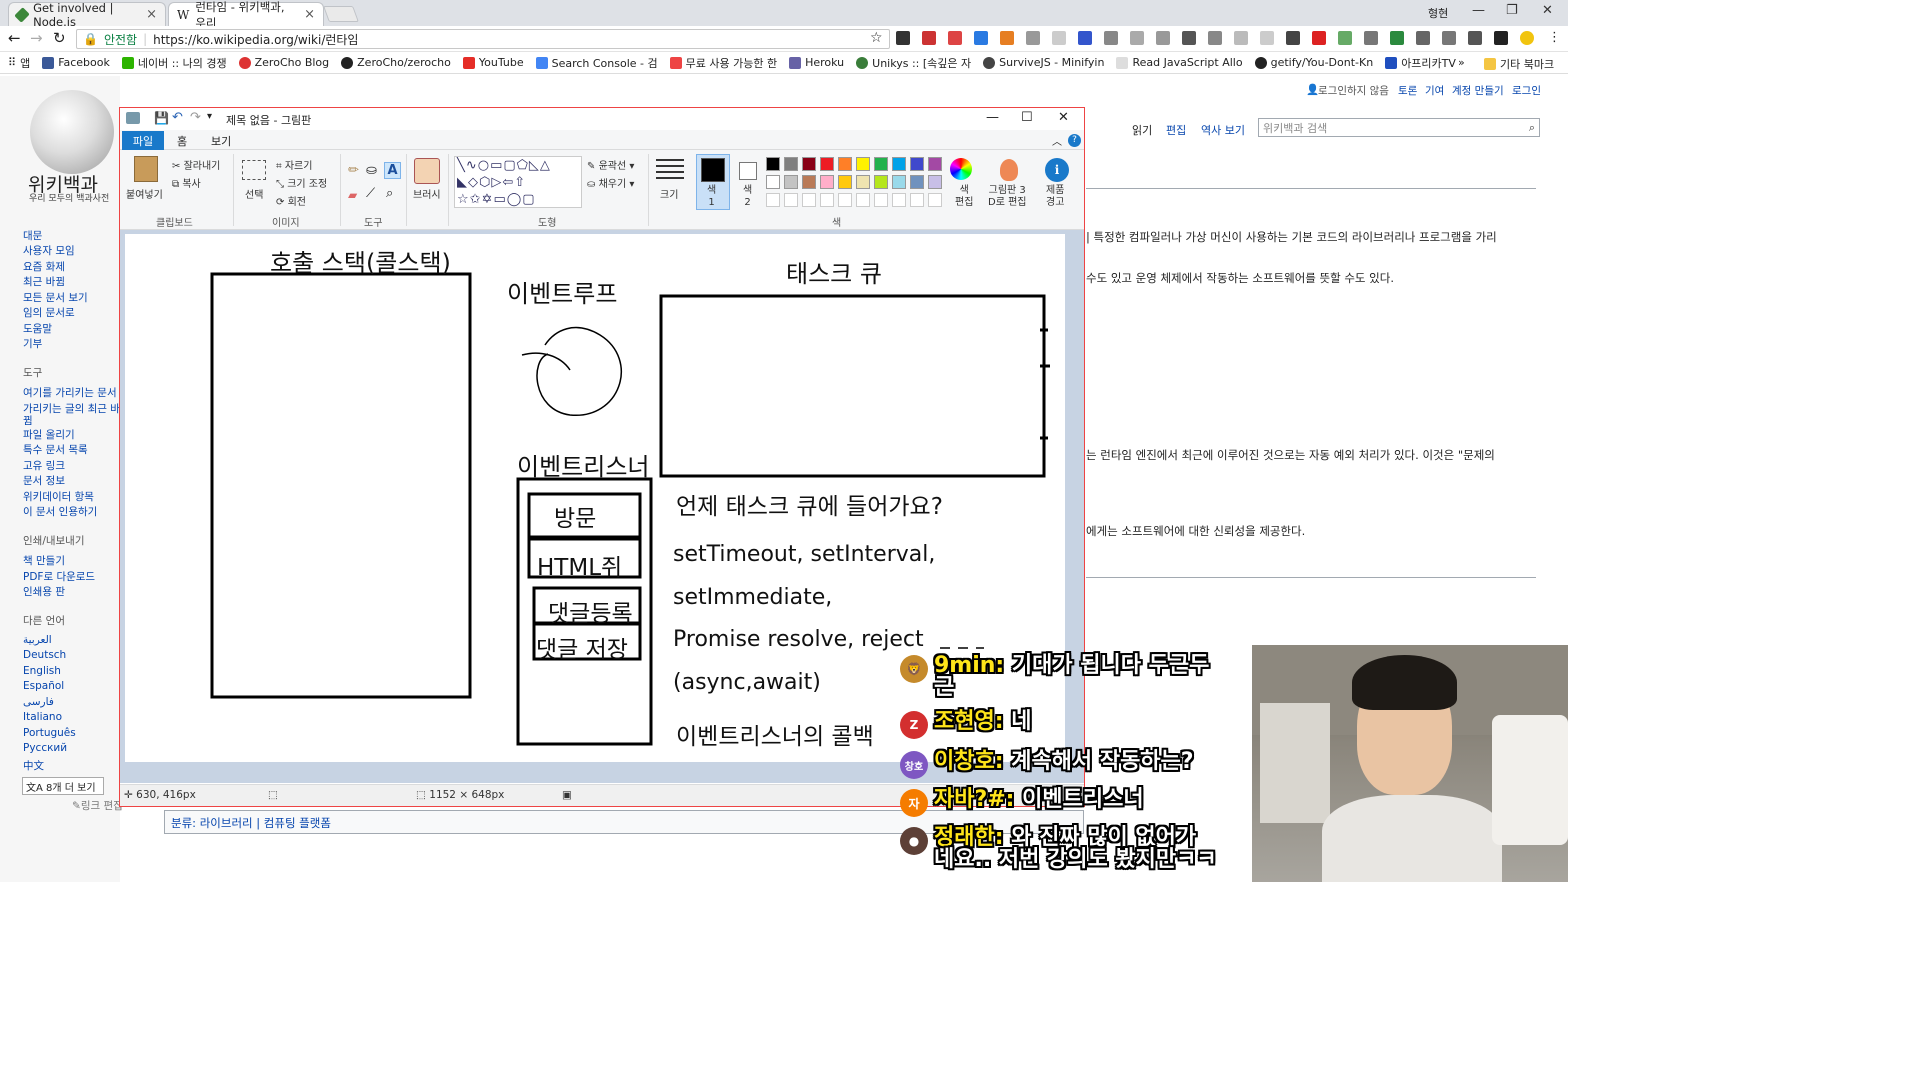 Image resolution: width=1920 pixels, height=1080 pixels. What do you see at coordinates (467, 795) in the screenshot?
I see `canvas-size-value: 1152 × 648px` at bounding box center [467, 795].